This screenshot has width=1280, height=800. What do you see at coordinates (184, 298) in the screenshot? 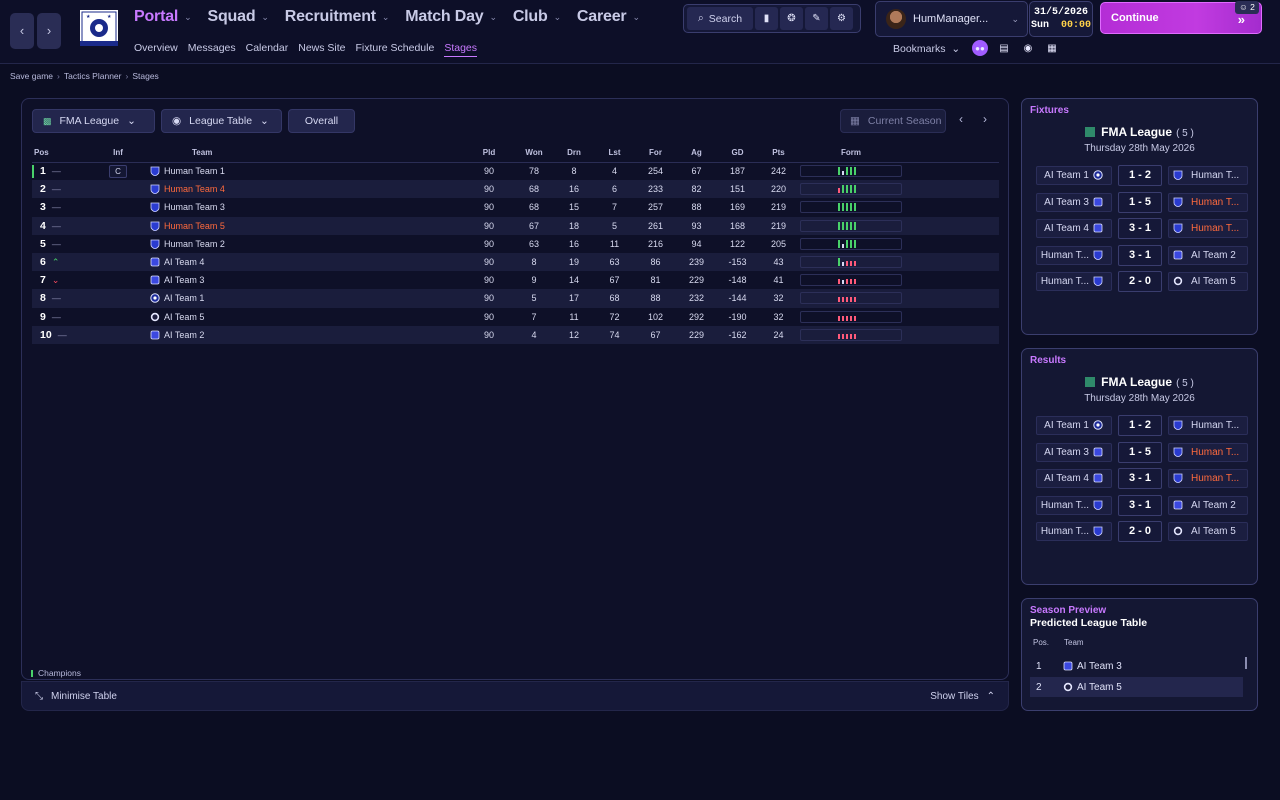
I see `team-name: AI Team 1` at bounding box center [184, 298].